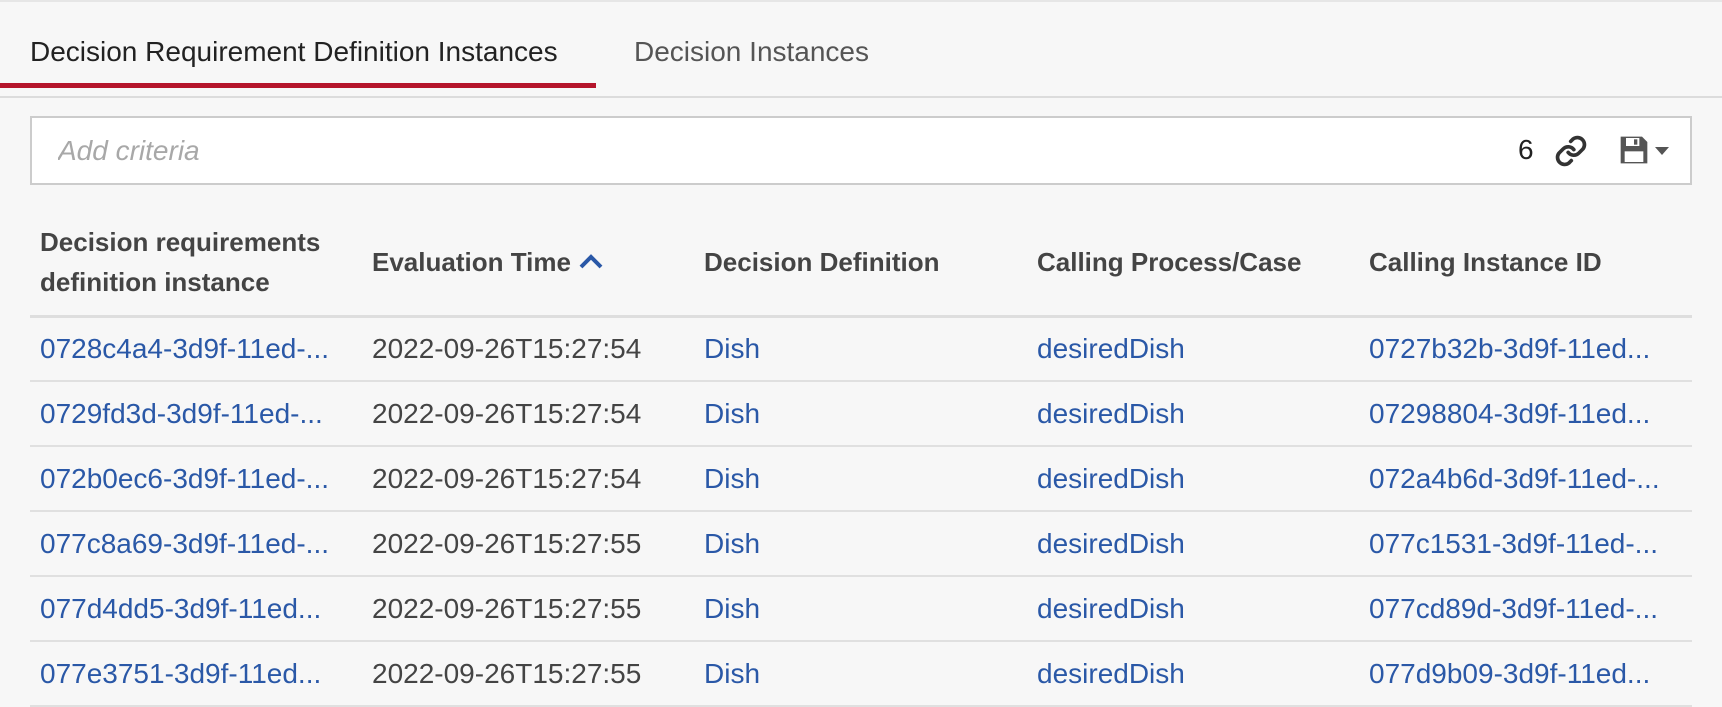 The height and width of the screenshot is (707, 1722). I want to click on search-bar: 6, so click(861, 150).